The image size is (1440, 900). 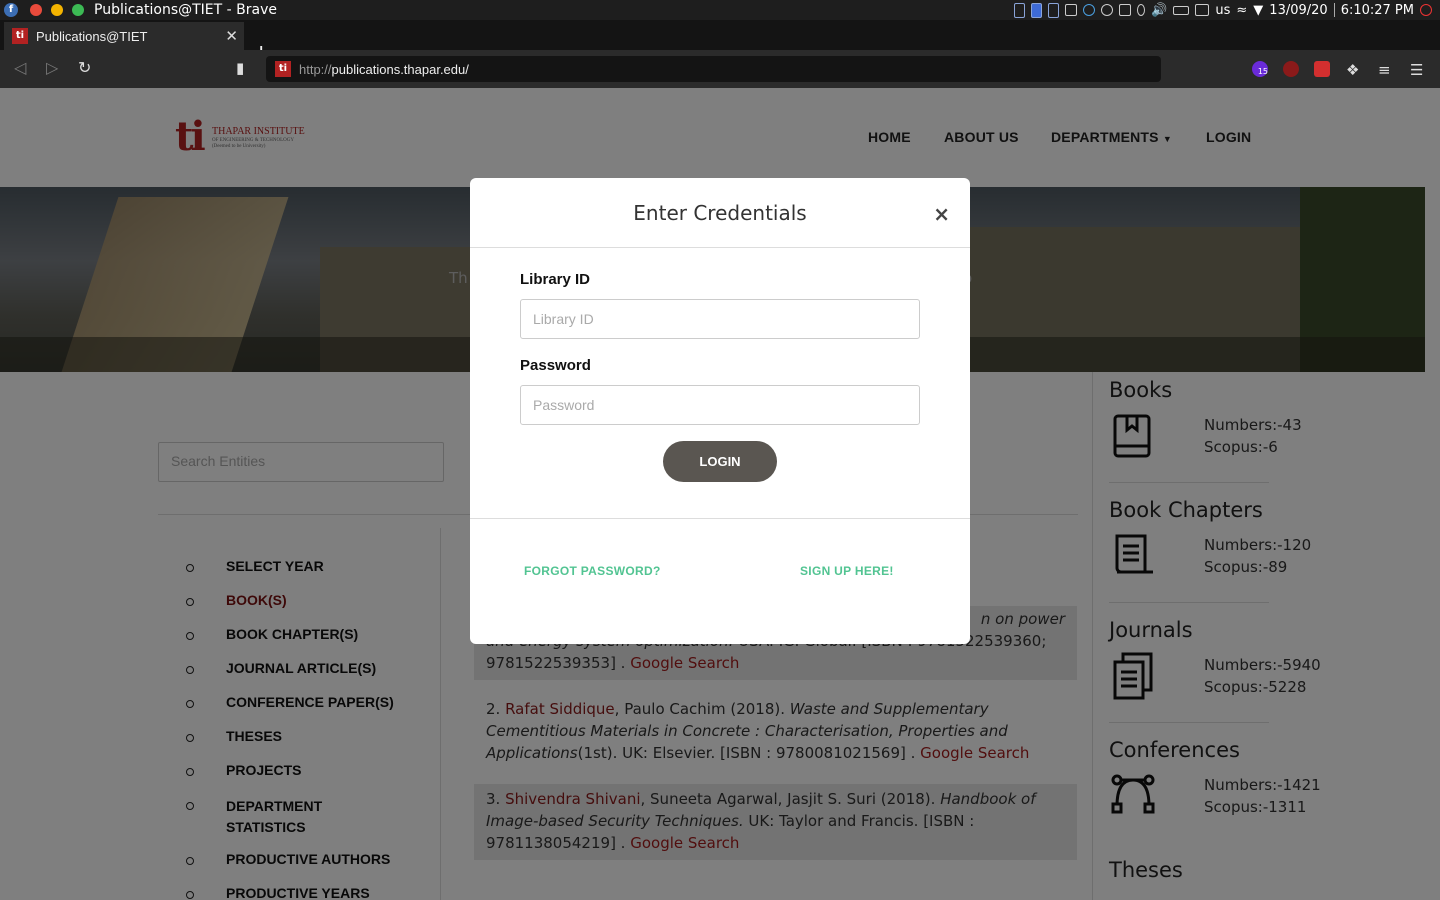 What do you see at coordinates (1202, 10) in the screenshot?
I see `display-icon` at bounding box center [1202, 10].